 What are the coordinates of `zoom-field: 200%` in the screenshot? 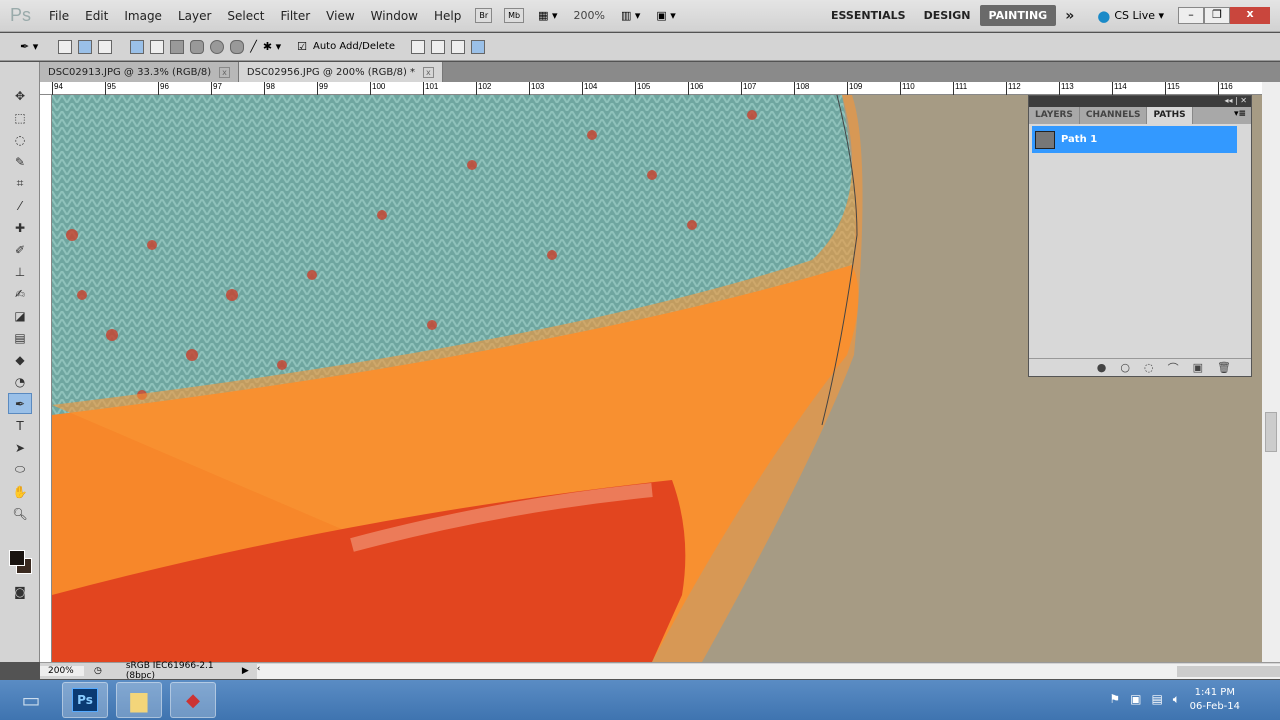 It's located at (62, 671).